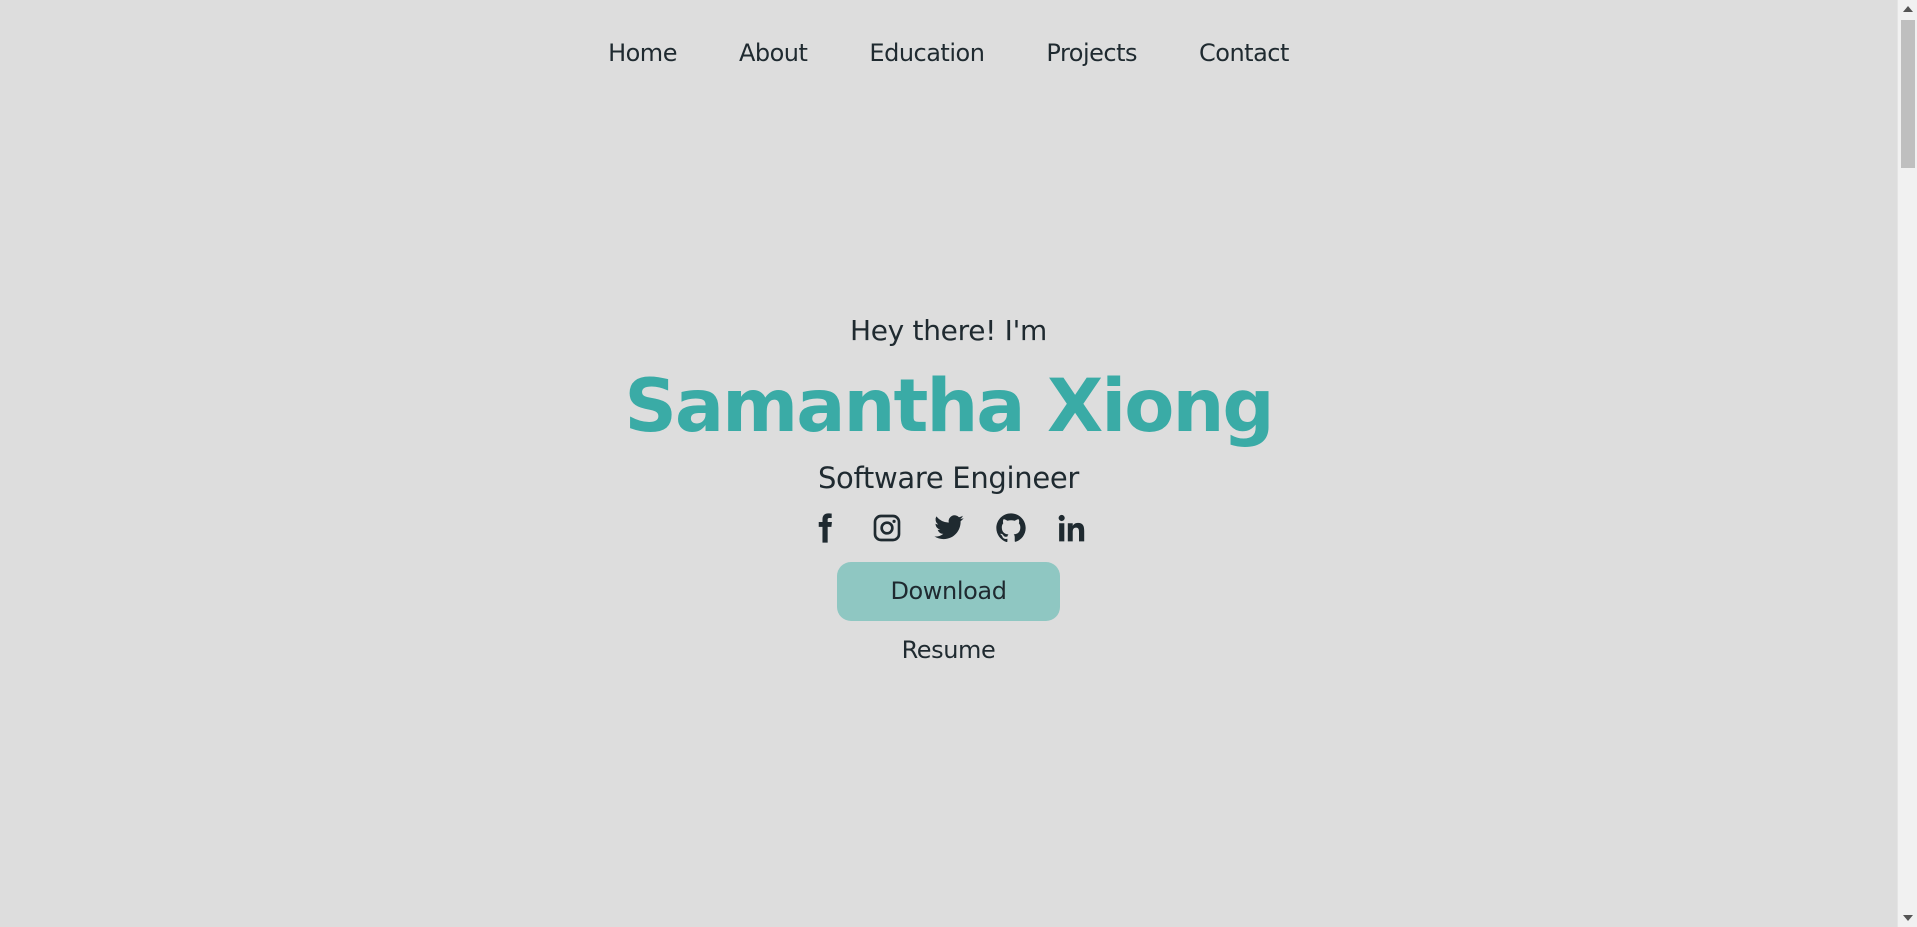 The height and width of the screenshot is (927, 1917). I want to click on top-nav: Home About Education Projects Contact, so click(948, 53).